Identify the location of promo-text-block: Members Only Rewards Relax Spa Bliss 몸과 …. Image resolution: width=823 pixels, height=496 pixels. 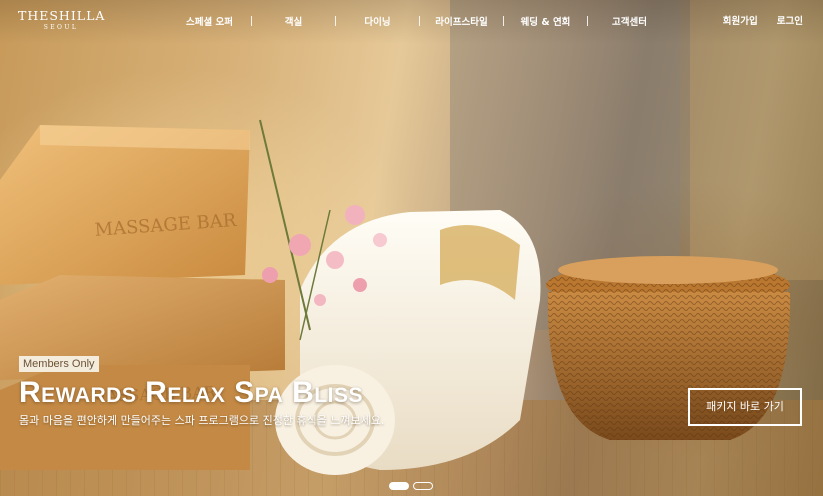
(201, 390).